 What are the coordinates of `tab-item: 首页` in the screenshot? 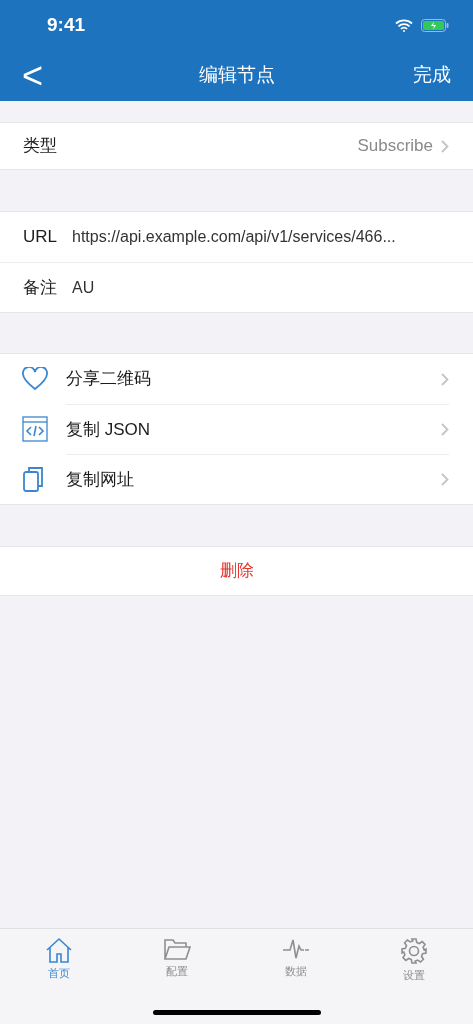 It's located at (59, 960).